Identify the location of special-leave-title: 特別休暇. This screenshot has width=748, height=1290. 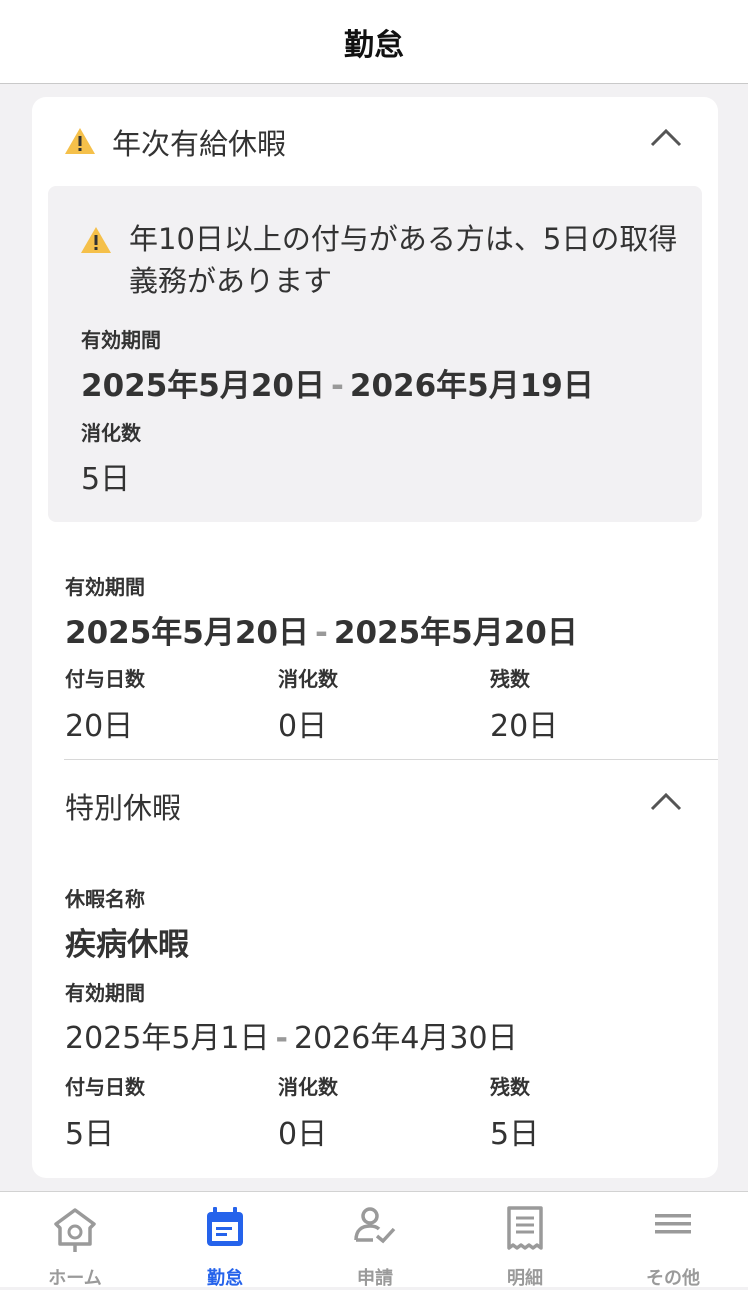
(123, 808).